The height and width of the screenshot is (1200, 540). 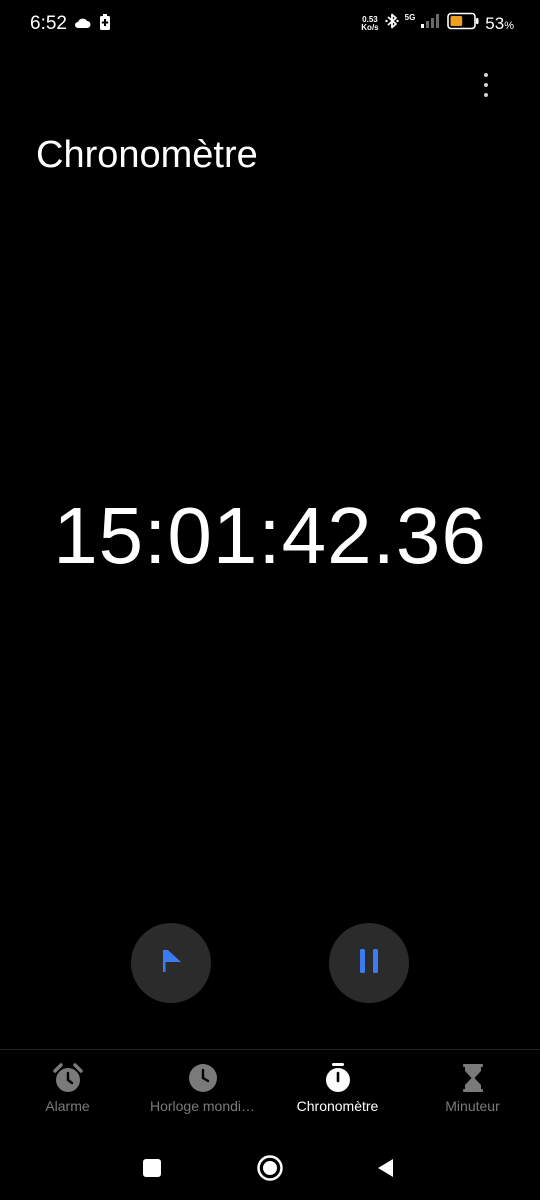 I want to click on bluetooth-icon, so click(x=391, y=23).